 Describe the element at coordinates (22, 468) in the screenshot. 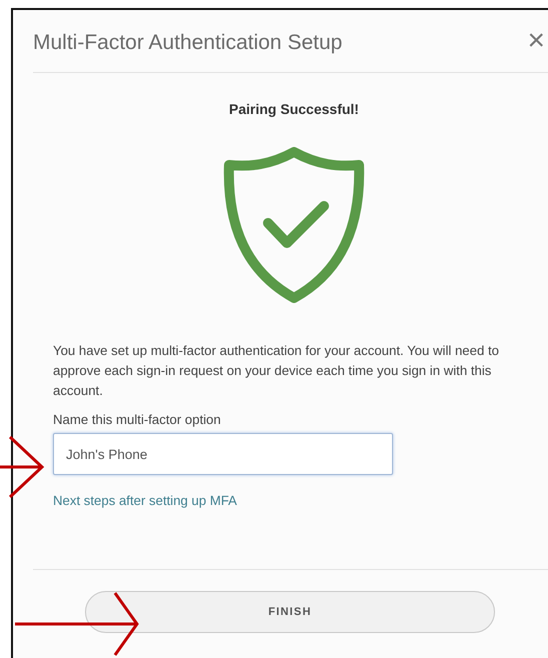

I see `annotation-arrow` at that location.